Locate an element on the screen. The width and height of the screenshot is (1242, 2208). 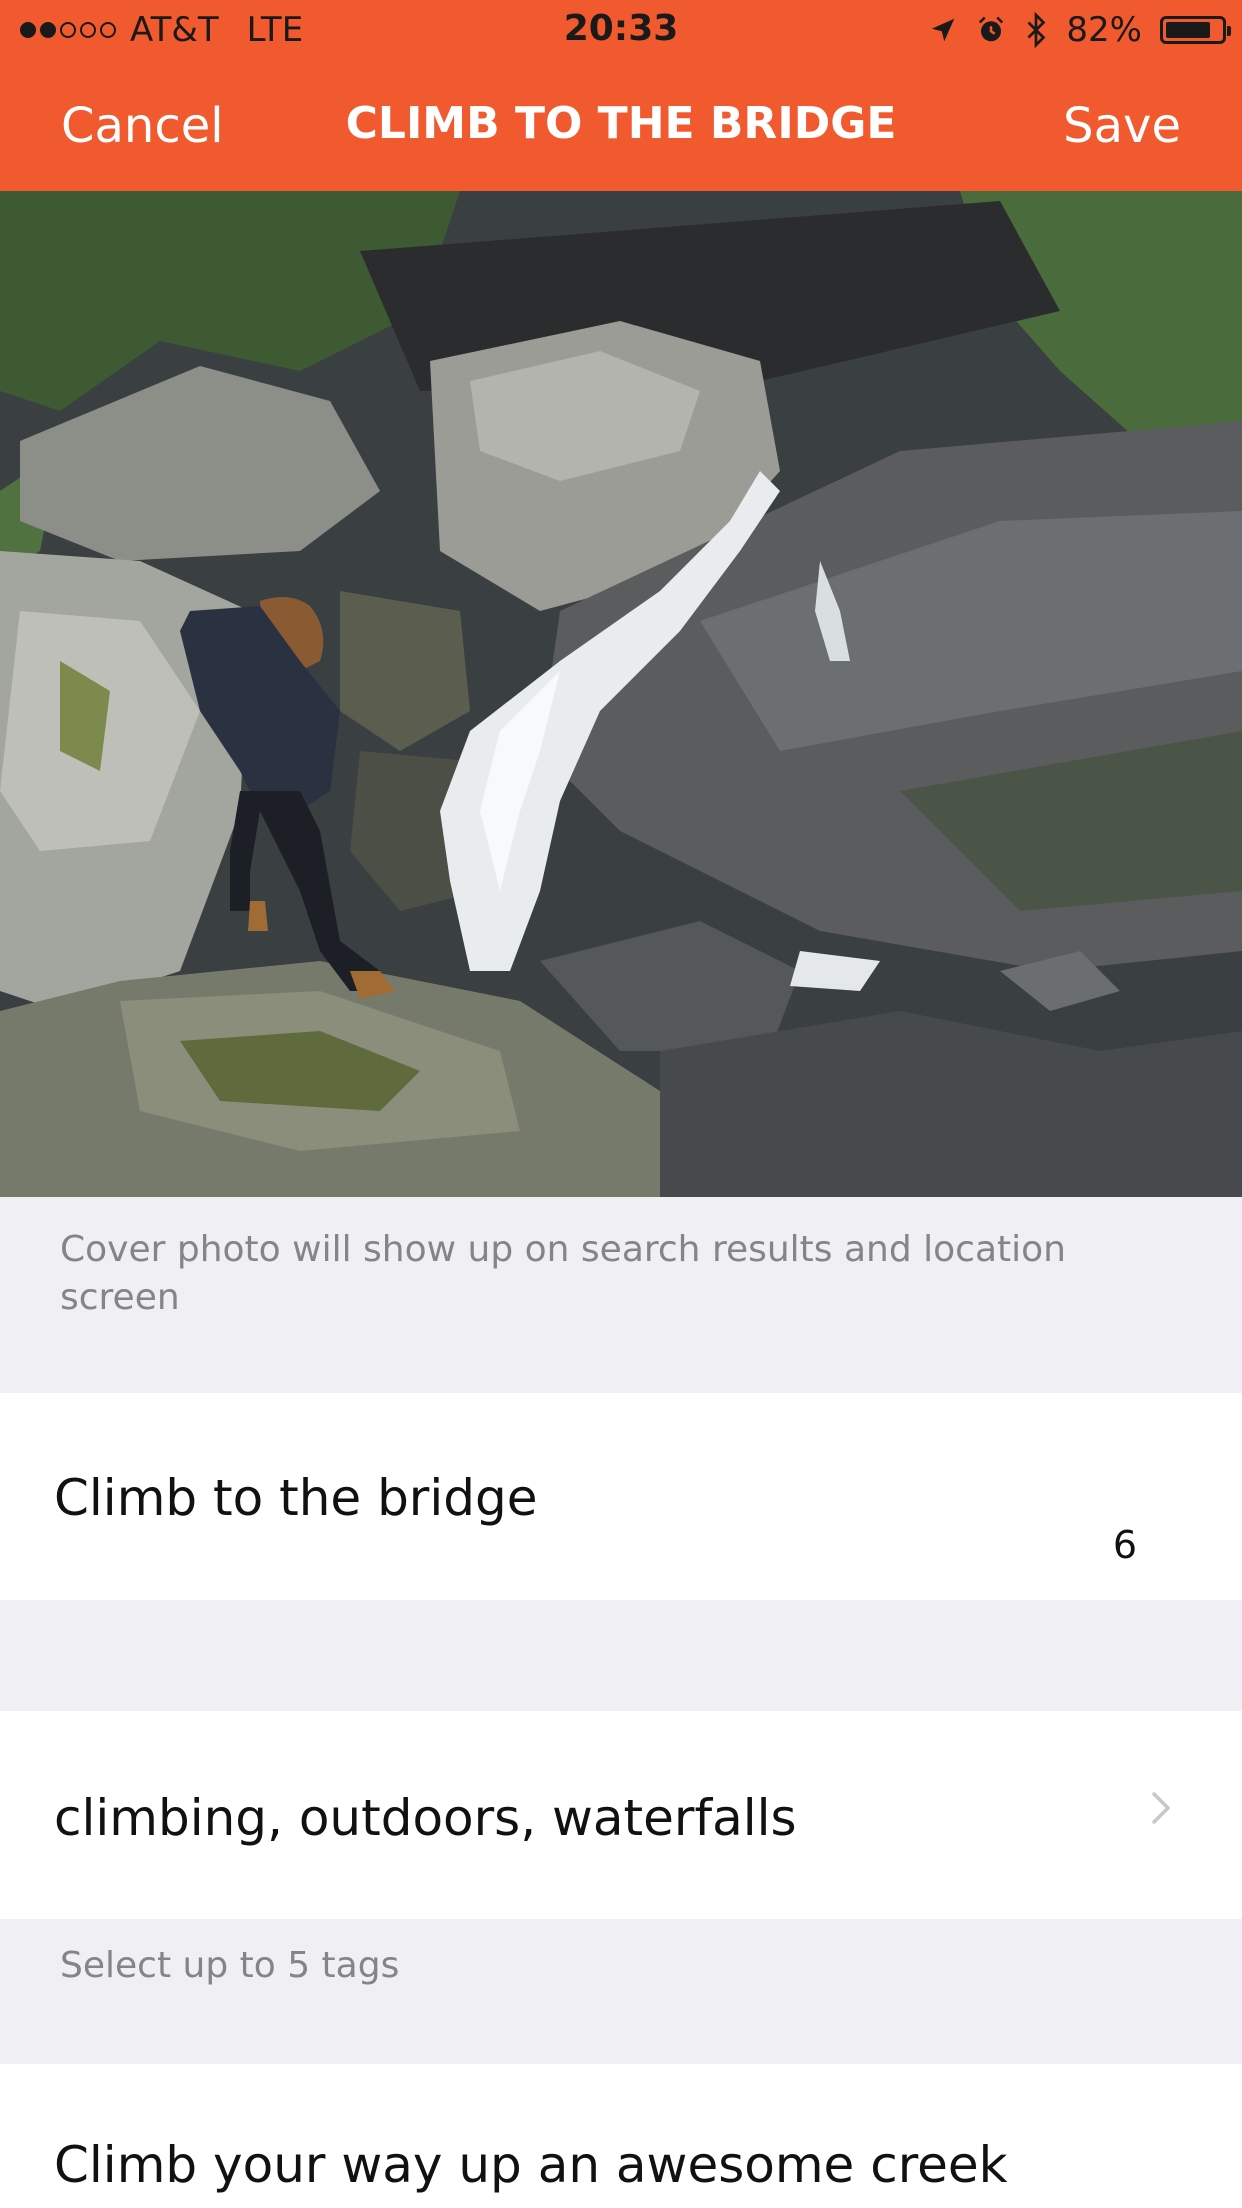
save-button: Save is located at coordinates (1122, 126).